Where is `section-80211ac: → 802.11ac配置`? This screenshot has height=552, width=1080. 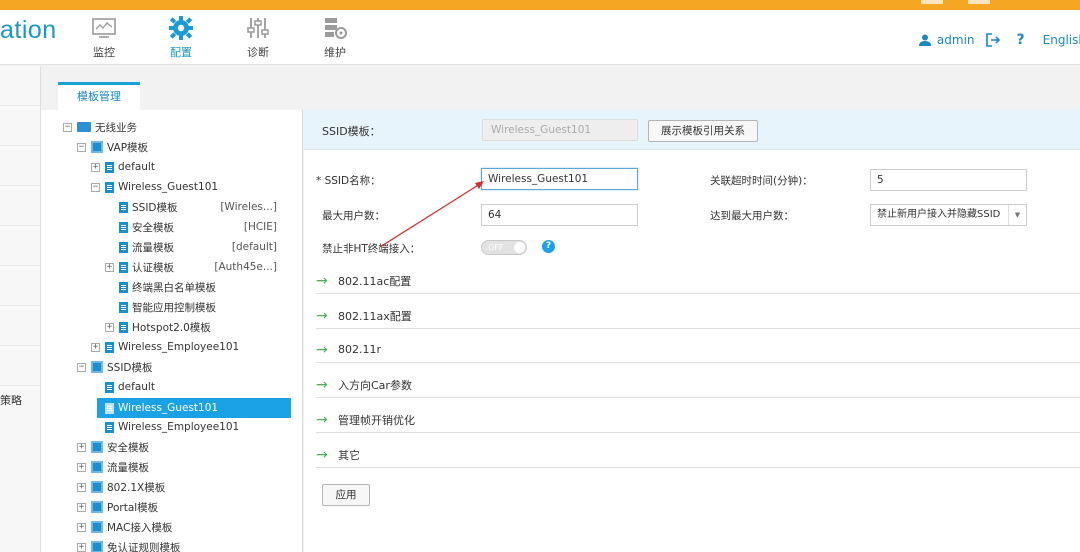
section-80211ac: → 802.11ac配置 is located at coordinates (698, 281).